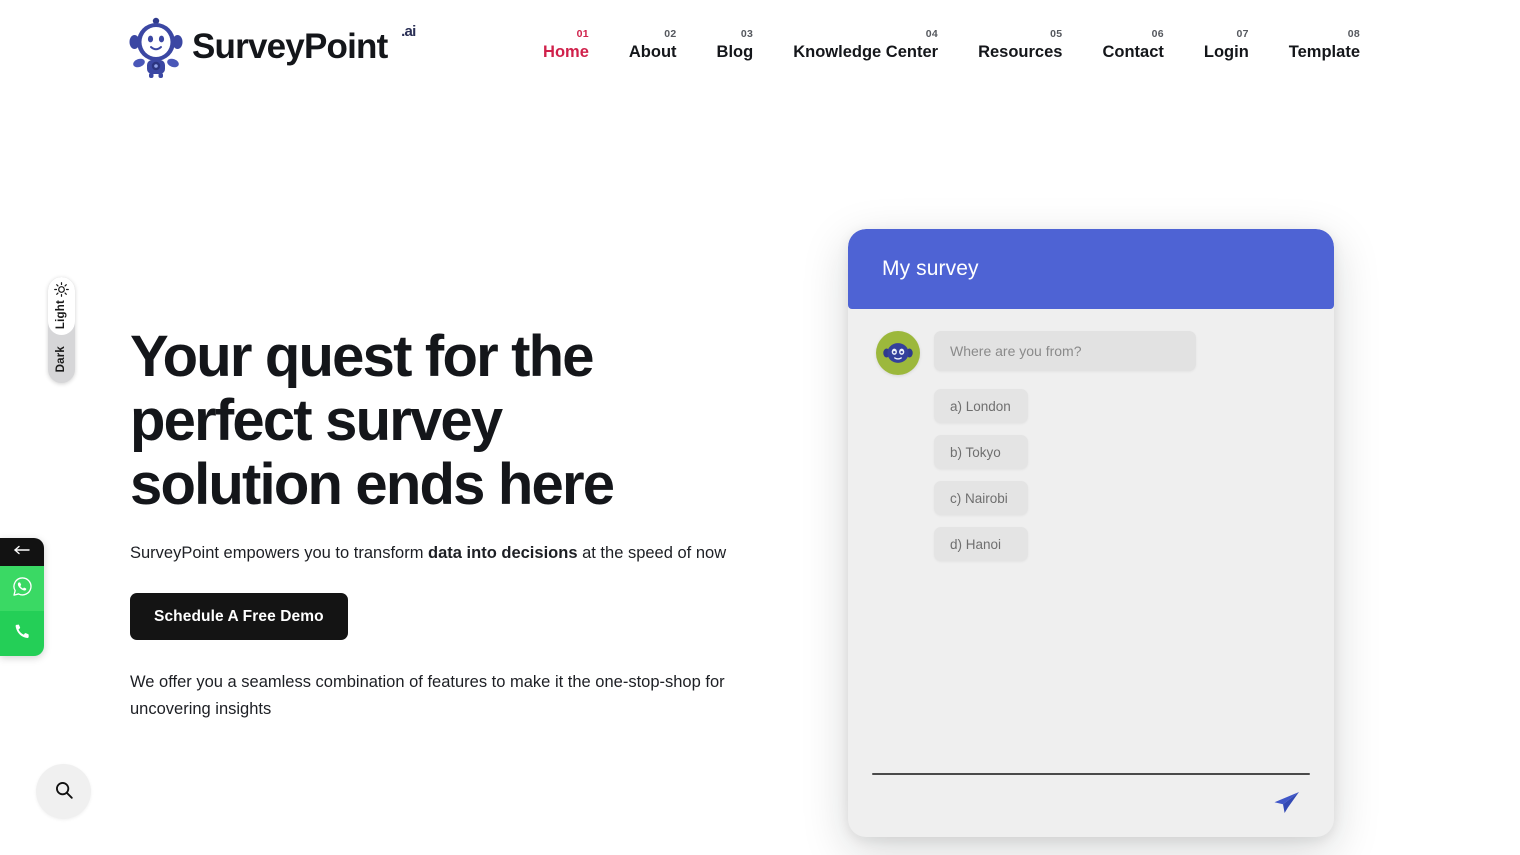 The height and width of the screenshot is (855, 1520). I want to click on nav-item-template: 08 Template, so click(1324, 45).